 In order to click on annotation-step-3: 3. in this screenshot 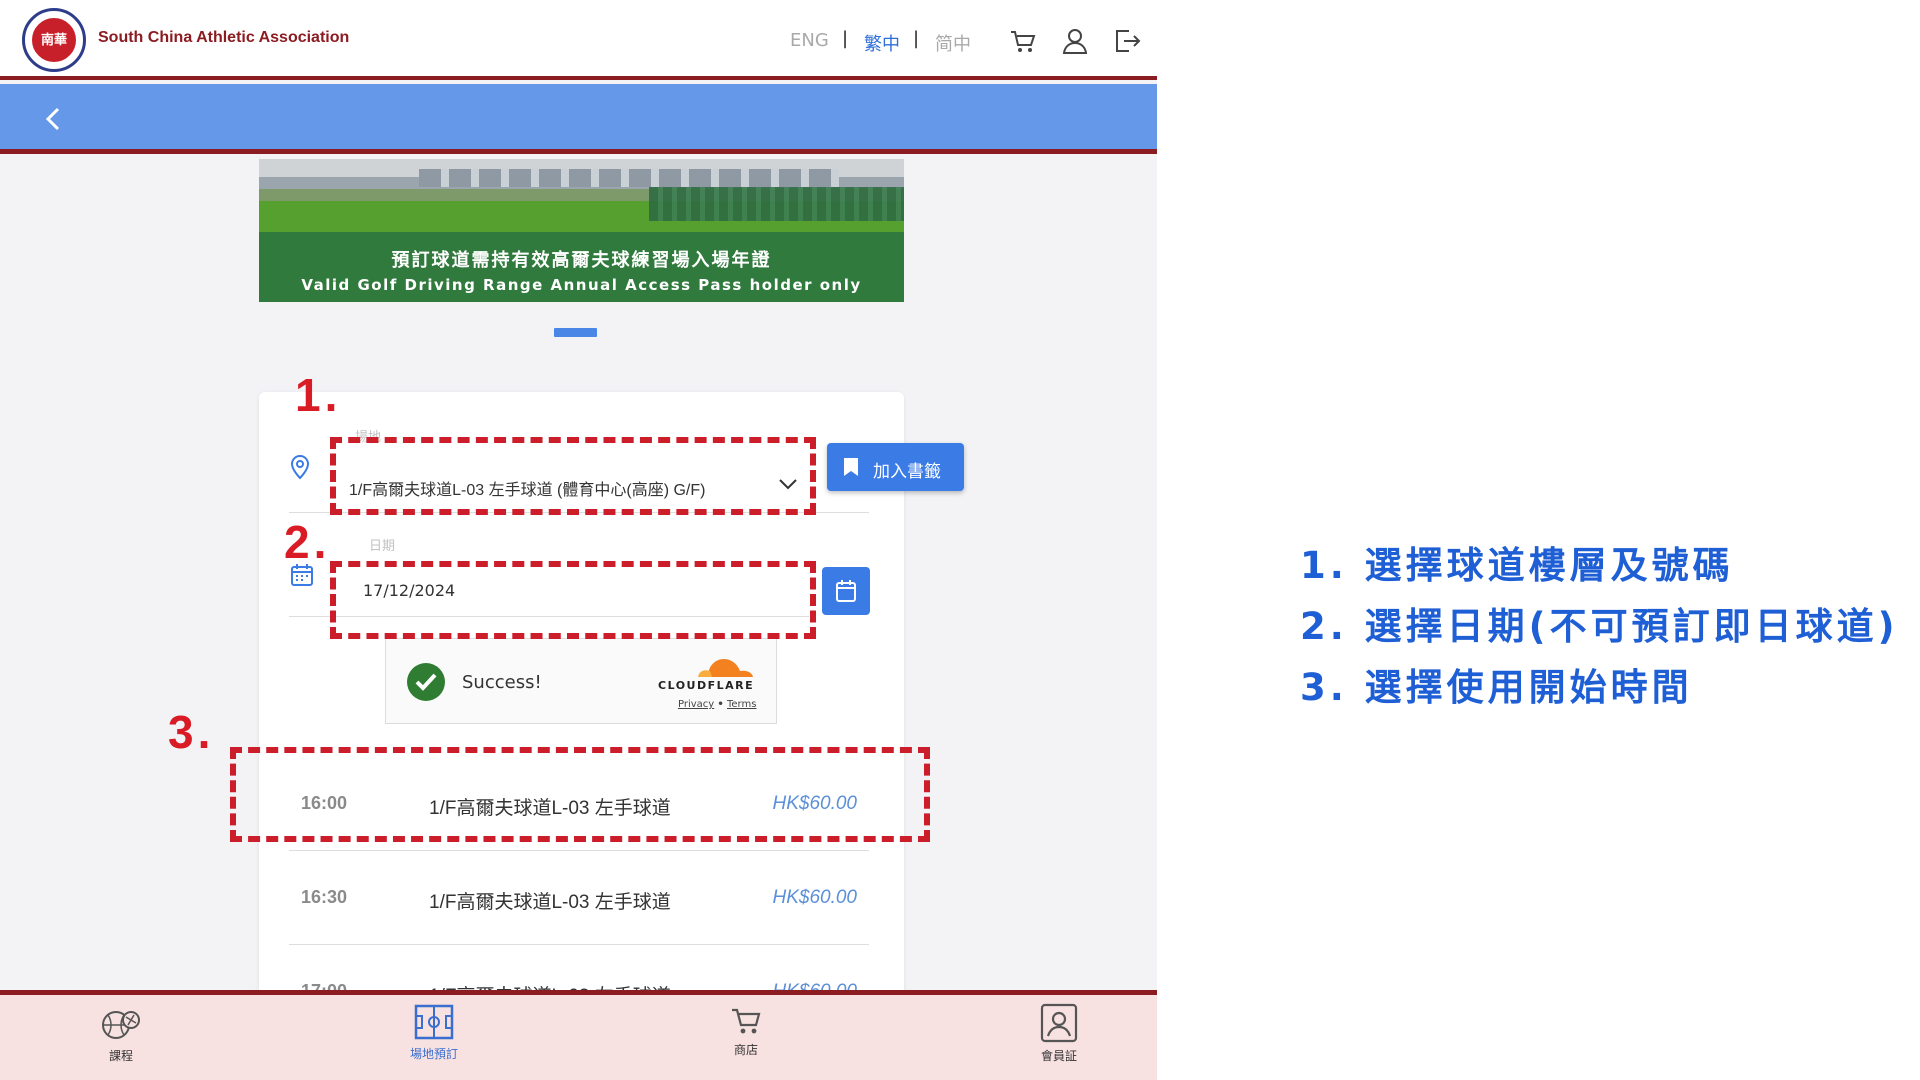, I will do `click(191, 732)`.